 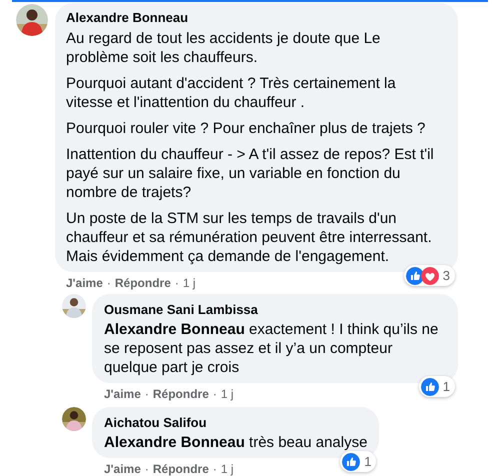 I want to click on author-name: Aichatou Salifou, so click(x=155, y=423).